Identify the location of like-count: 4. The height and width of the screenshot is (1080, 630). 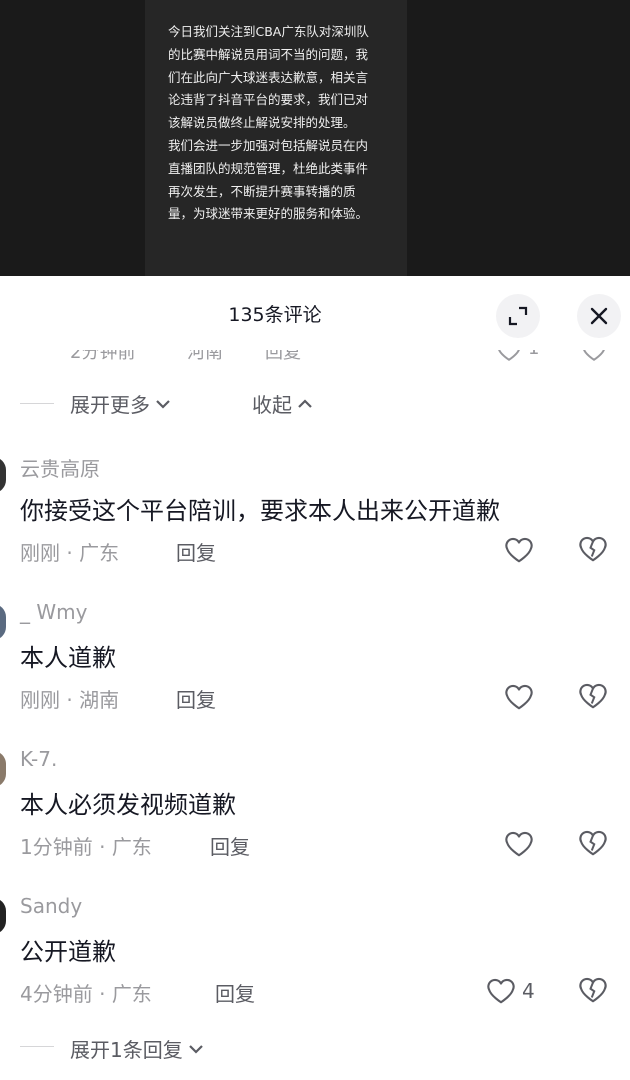
(528, 991).